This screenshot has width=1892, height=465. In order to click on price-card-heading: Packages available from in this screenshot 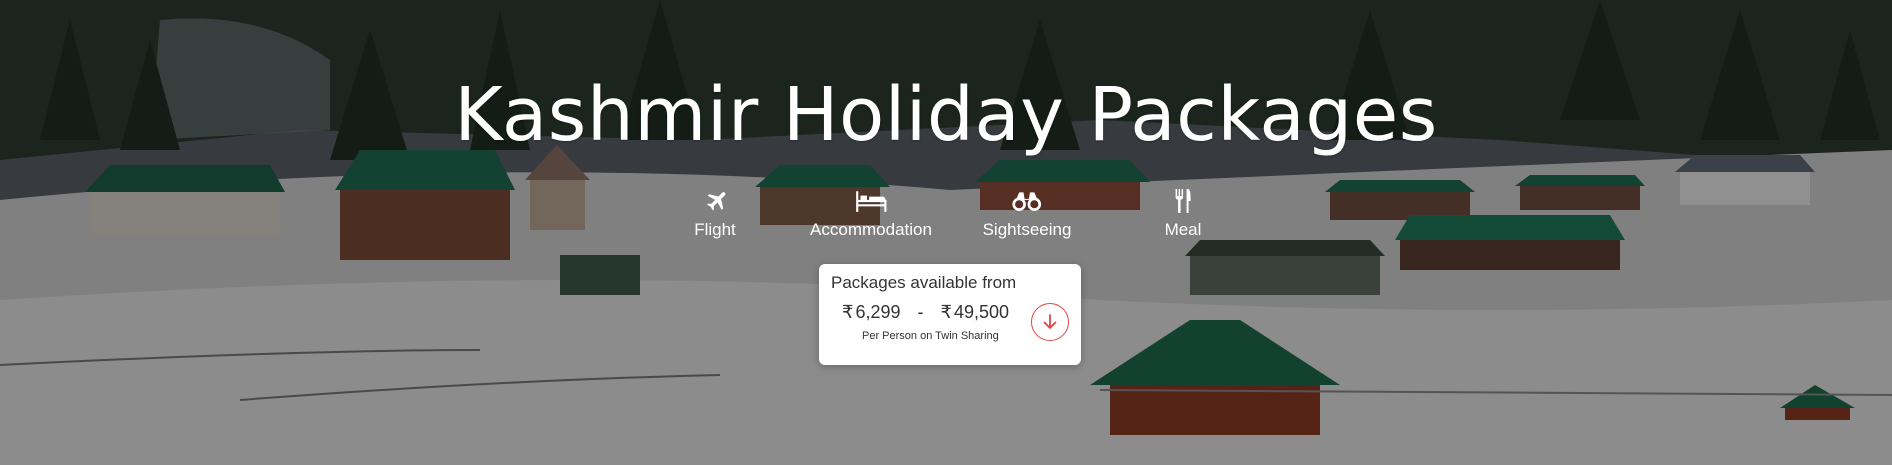, I will do `click(924, 282)`.